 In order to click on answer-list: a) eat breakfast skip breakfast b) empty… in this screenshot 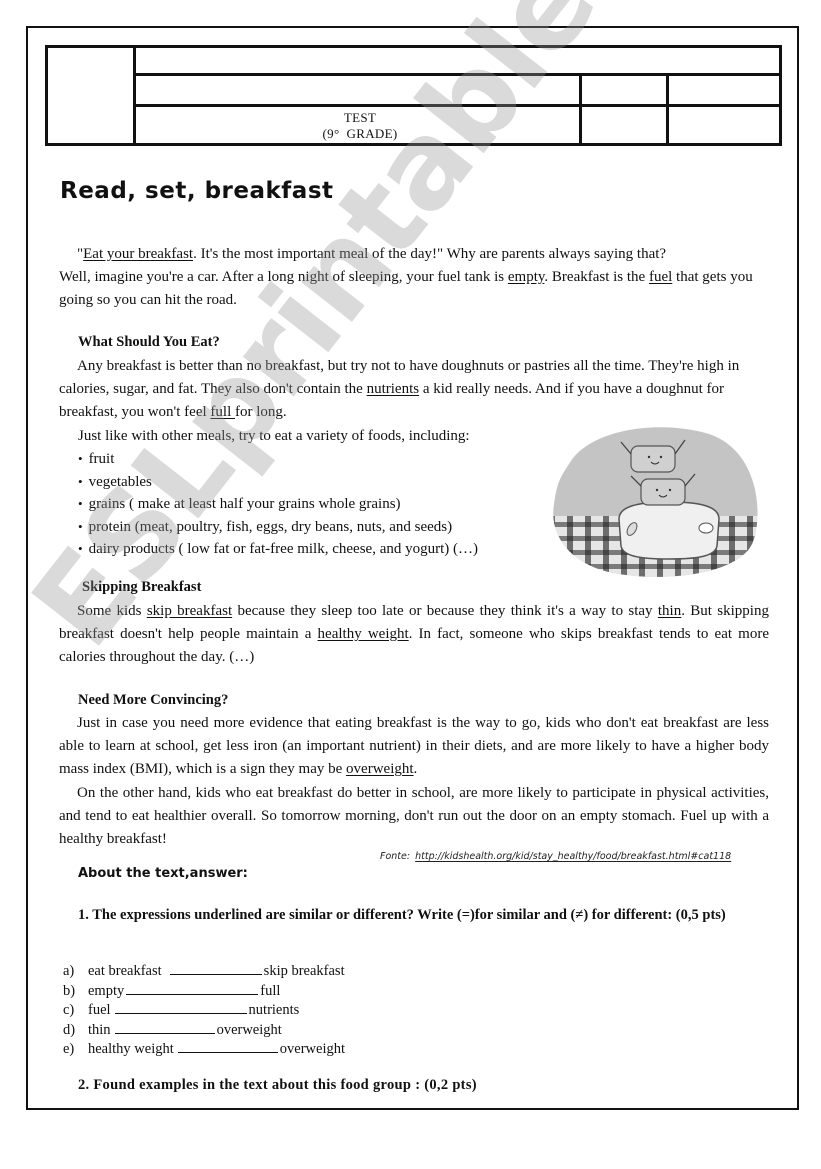, I will do `click(204, 1011)`.